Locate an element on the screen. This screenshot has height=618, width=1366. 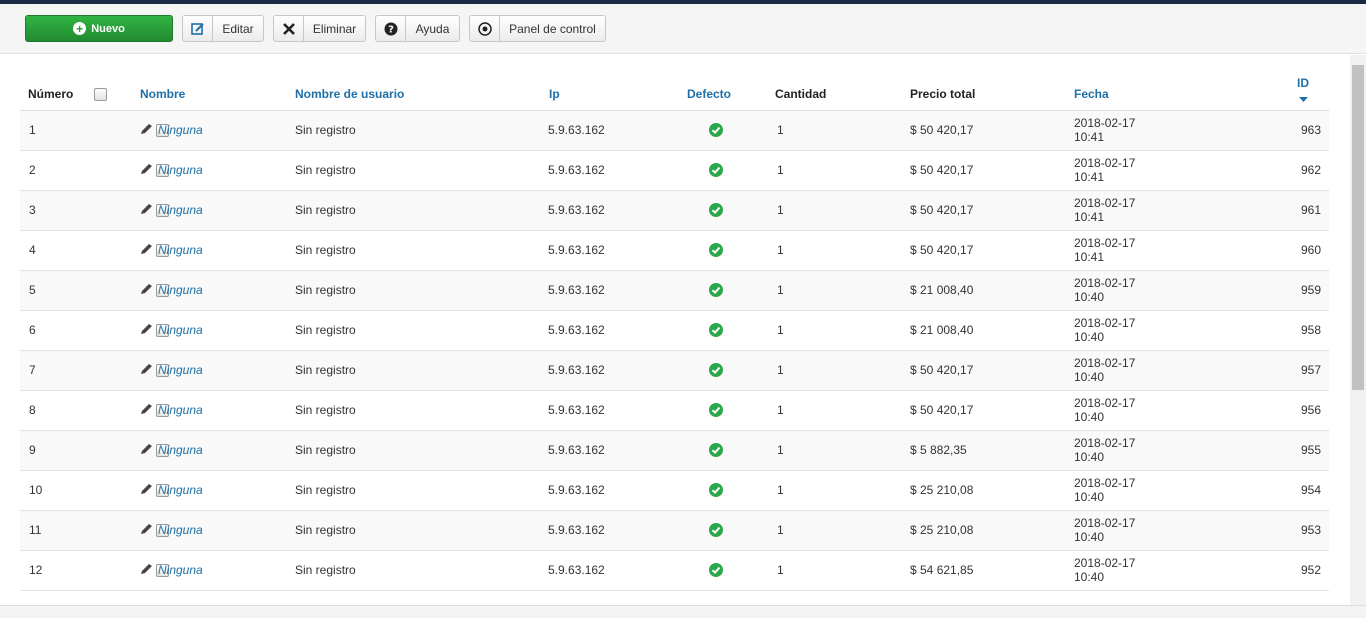
header-cantidad: Cantidad is located at coordinates (842, 83).